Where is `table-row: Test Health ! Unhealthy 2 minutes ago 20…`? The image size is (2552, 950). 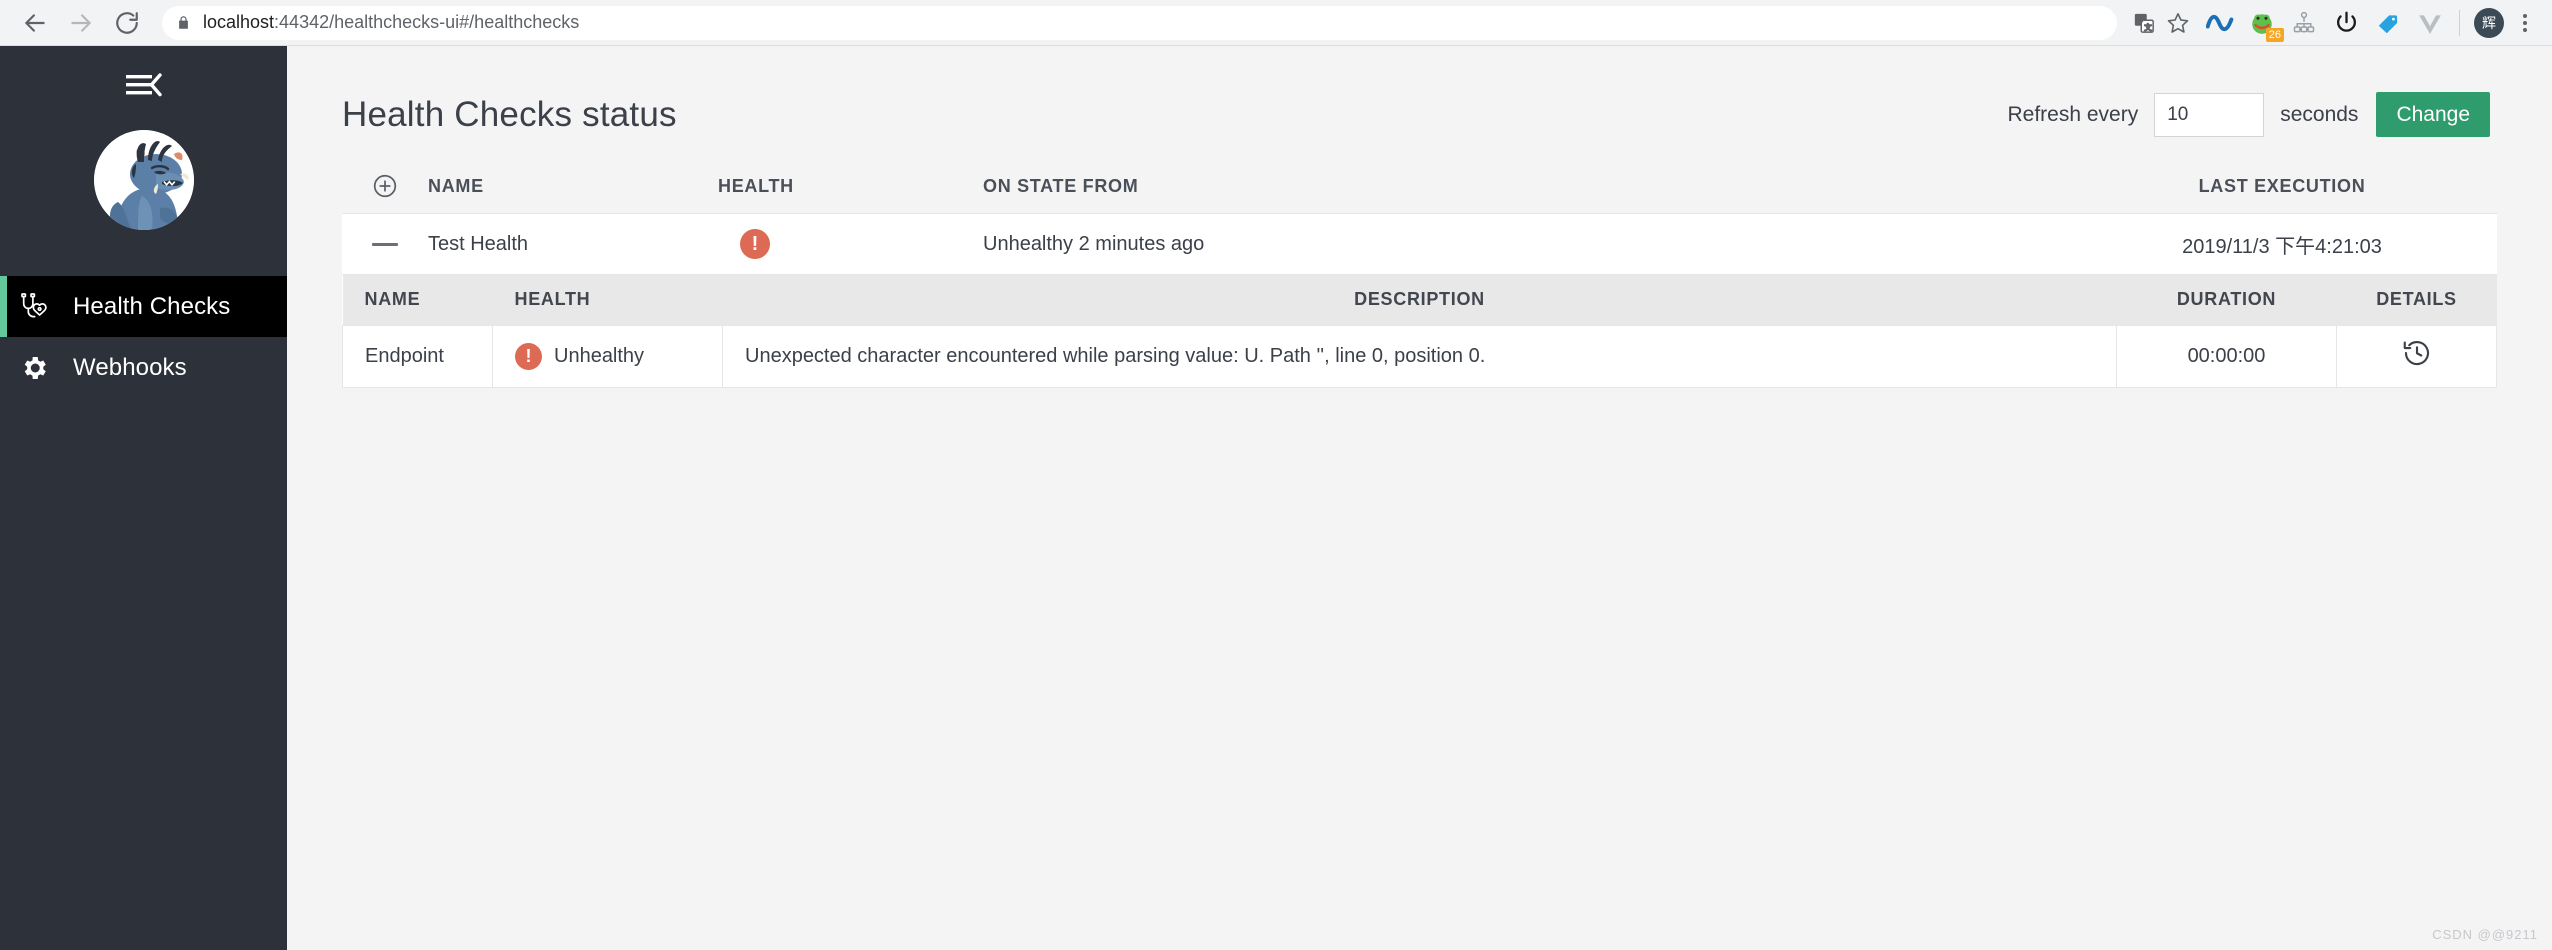
table-row: Test Health ! Unhealthy 2 minutes ago 20… is located at coordinates (1419, 244).